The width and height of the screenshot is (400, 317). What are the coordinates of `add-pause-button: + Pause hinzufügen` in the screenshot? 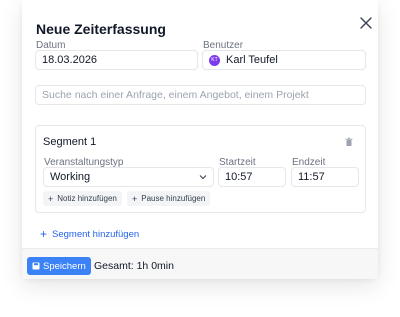 It's located at (169, 198).